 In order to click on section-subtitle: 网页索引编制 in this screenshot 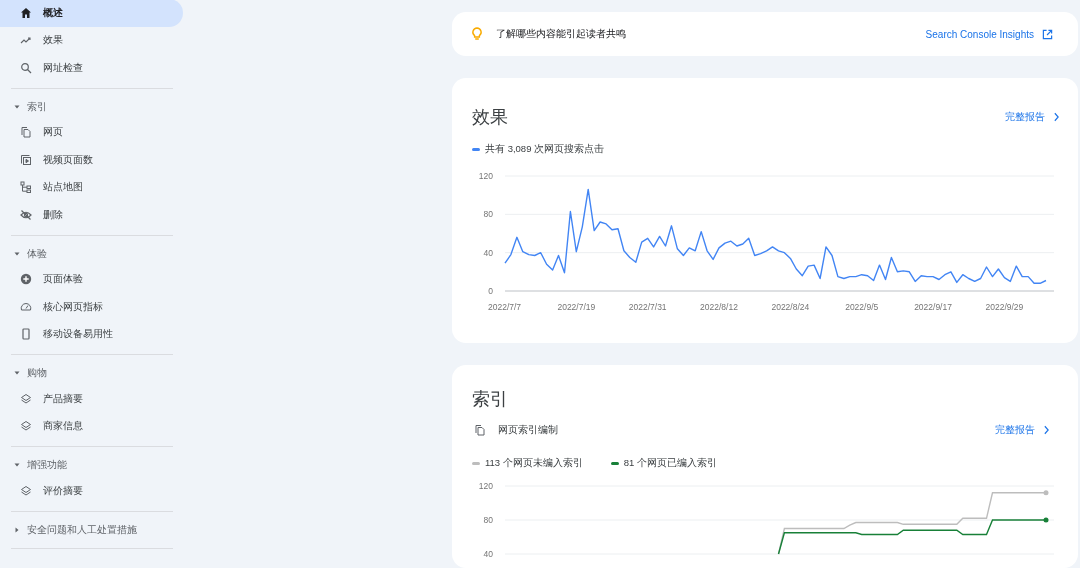, I will do `click(528, 430)`.